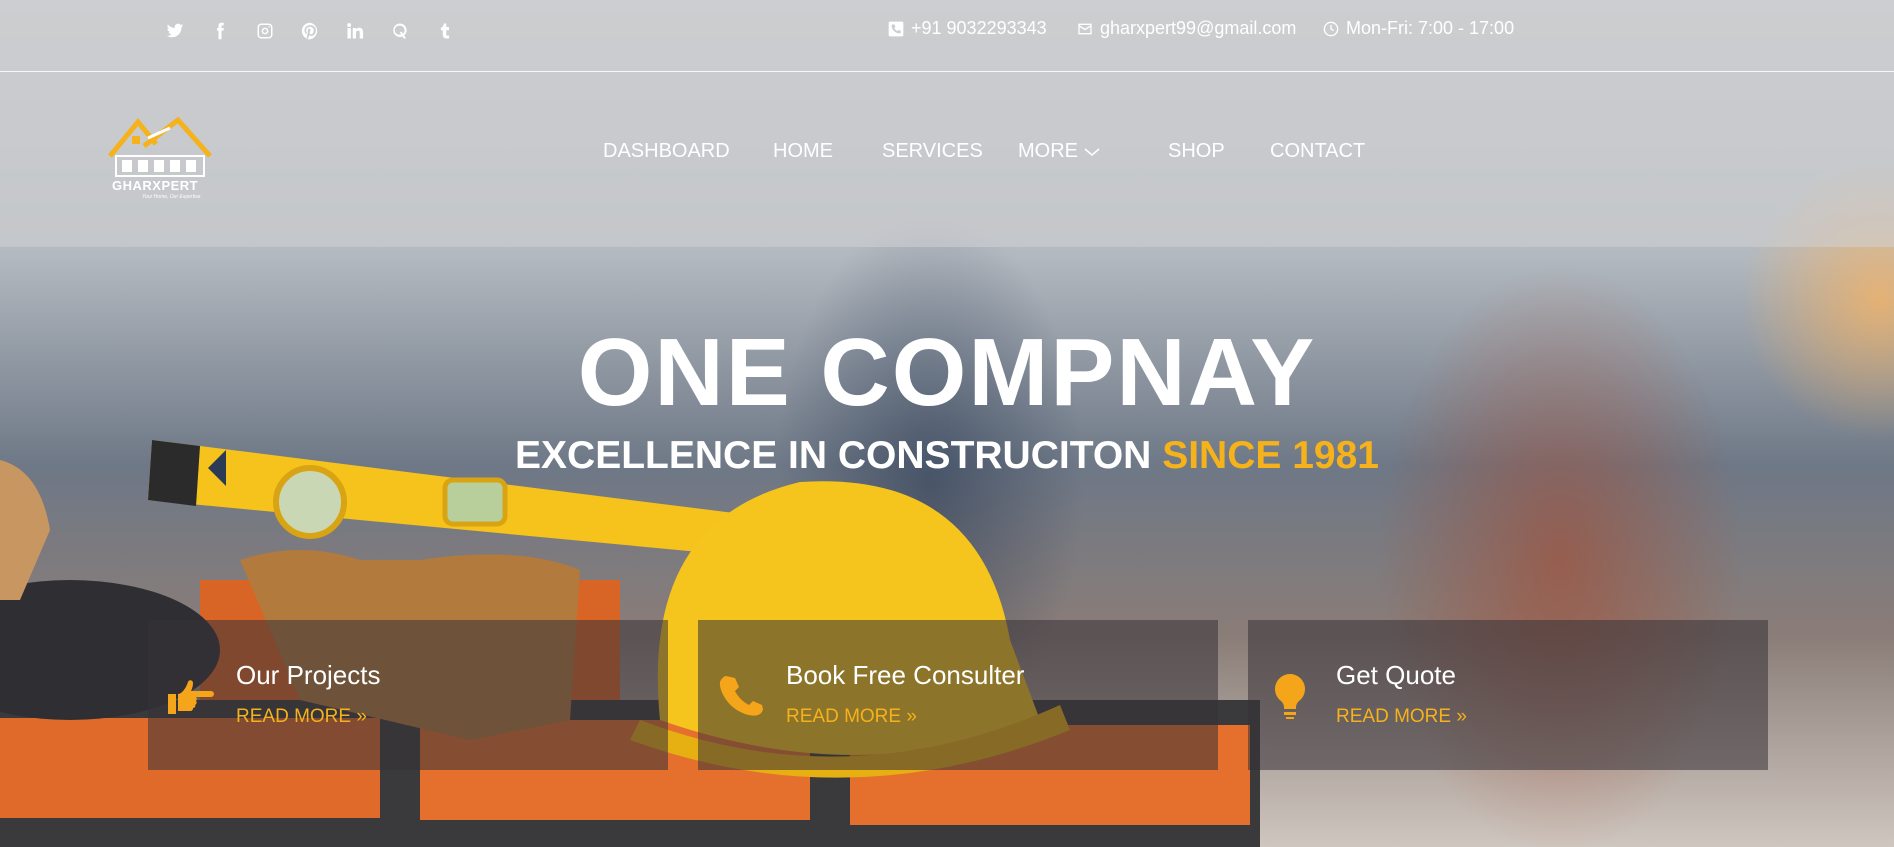 This screenshot has width=1894, height=847. I want to click on instagram-icon, so click(265, 31).